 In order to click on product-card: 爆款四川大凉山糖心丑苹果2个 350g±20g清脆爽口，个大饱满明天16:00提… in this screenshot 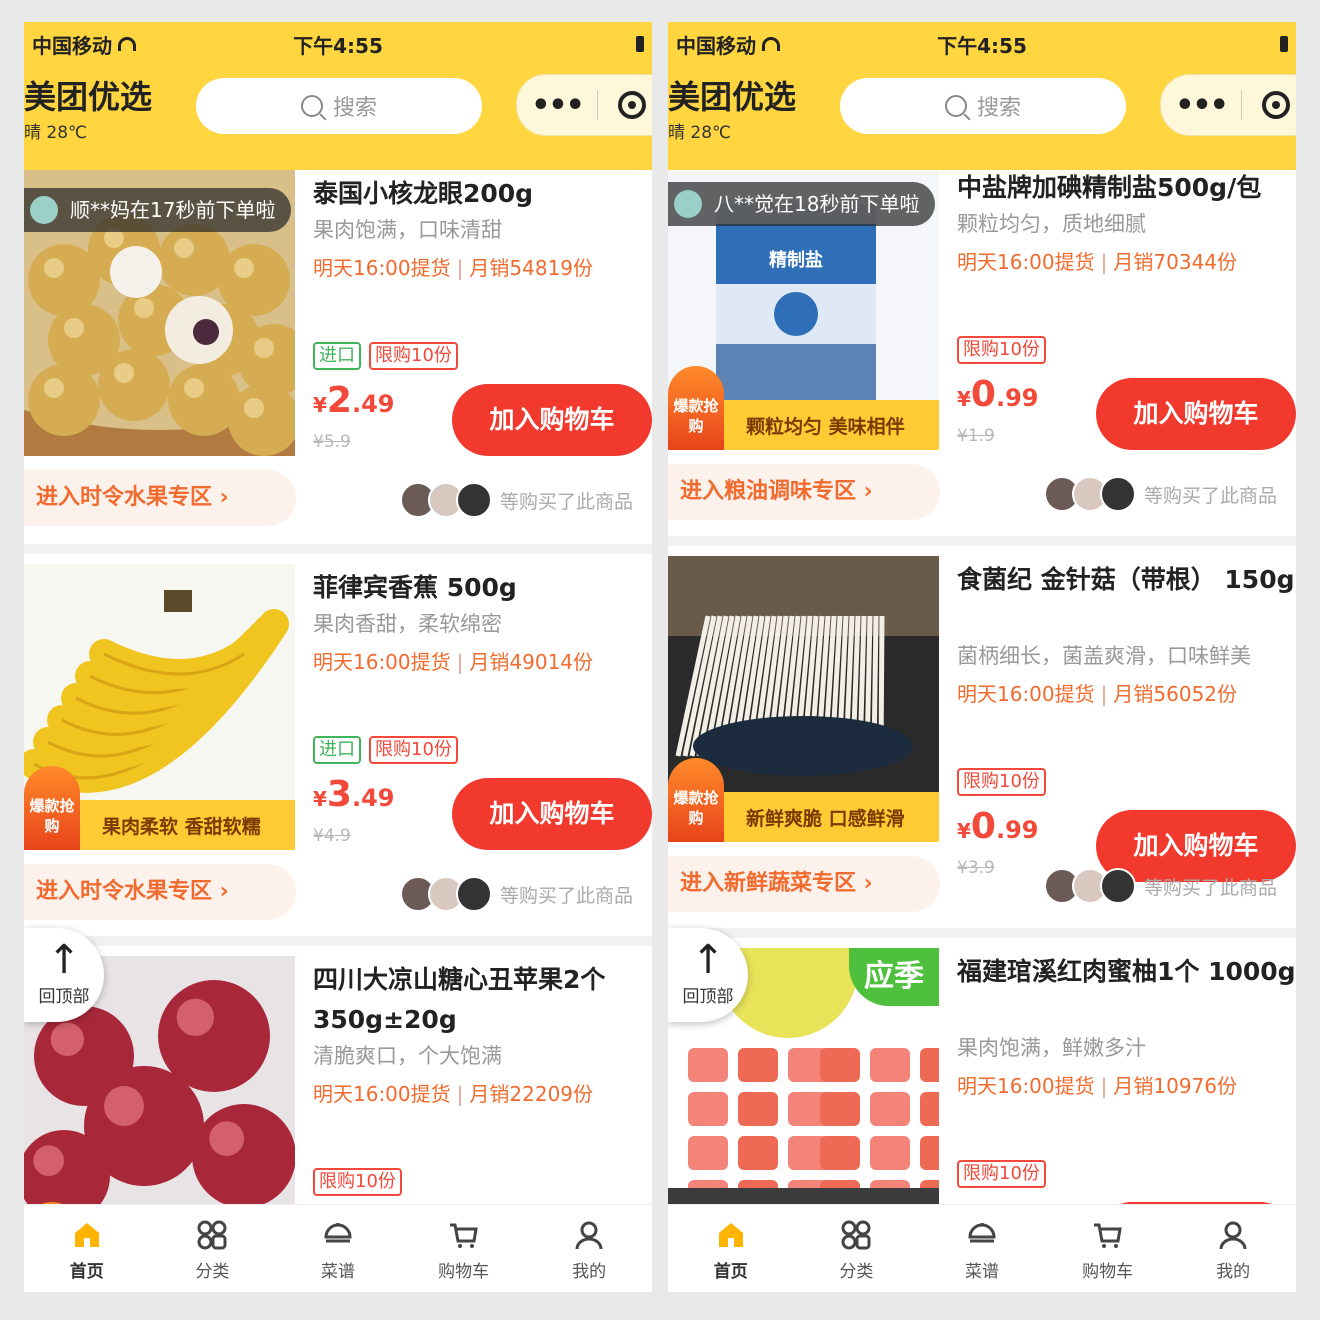, I will do `click(338, 1080)`.